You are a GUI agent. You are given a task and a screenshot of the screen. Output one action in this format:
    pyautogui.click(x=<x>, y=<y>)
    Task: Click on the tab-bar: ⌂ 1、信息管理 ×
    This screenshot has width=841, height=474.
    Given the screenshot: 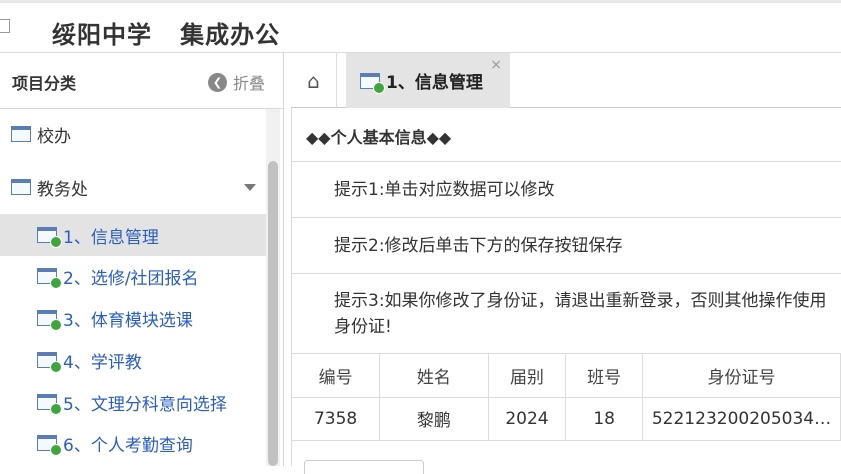 What is the action you would take?
    pyautogui.click(x=566, y=80)
    